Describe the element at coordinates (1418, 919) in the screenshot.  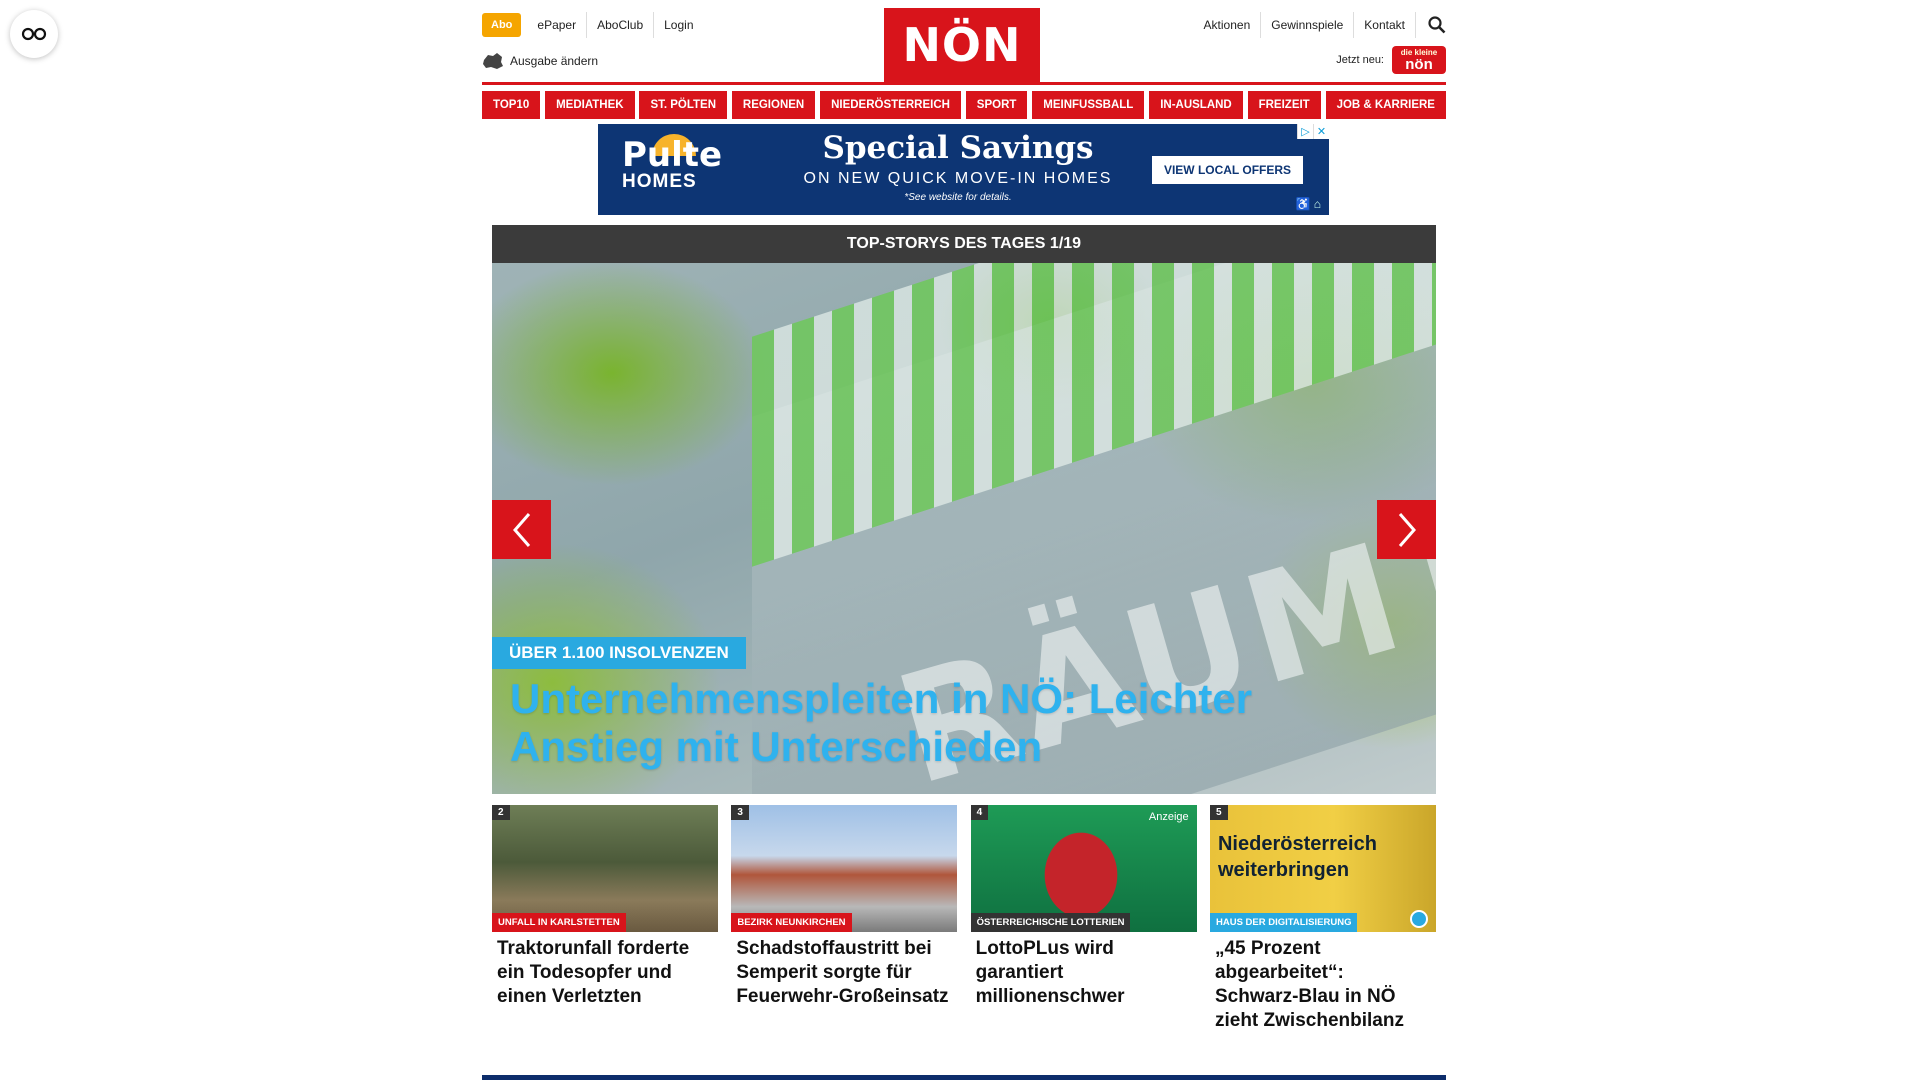
I see `play-icon` at that location.